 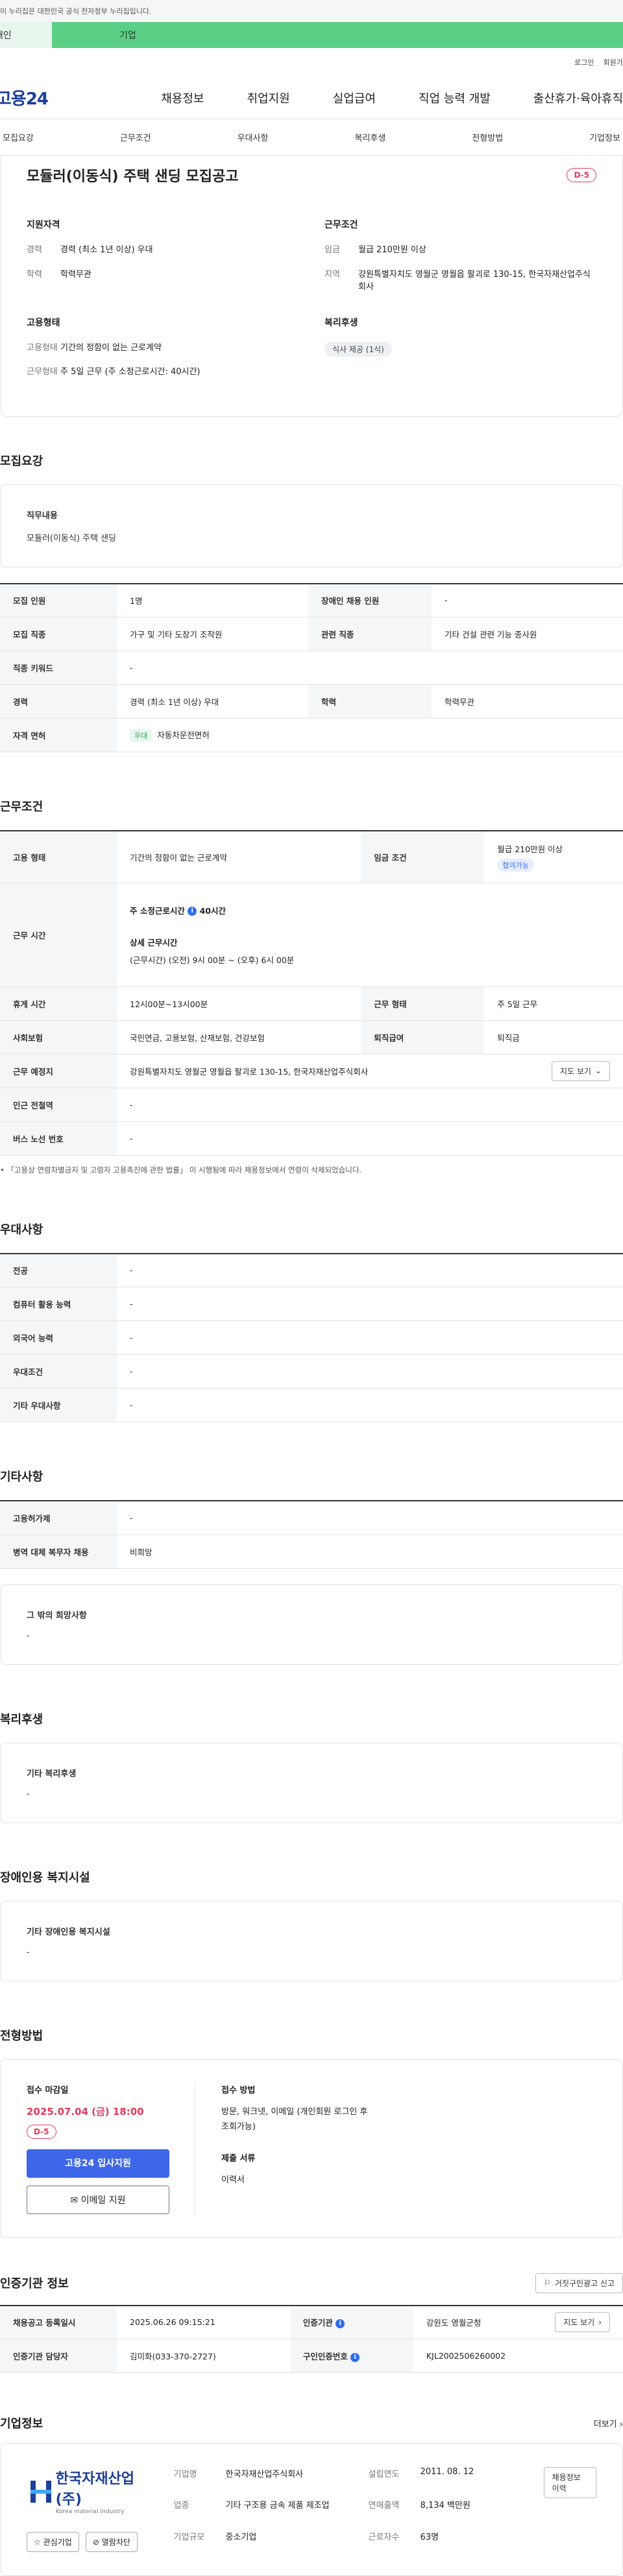 What do you see at coordinates (98, 2199) in the screenshot?
I see `email-apply-button: ✉ 이메일 지원` at bounding box center [98, 2199].